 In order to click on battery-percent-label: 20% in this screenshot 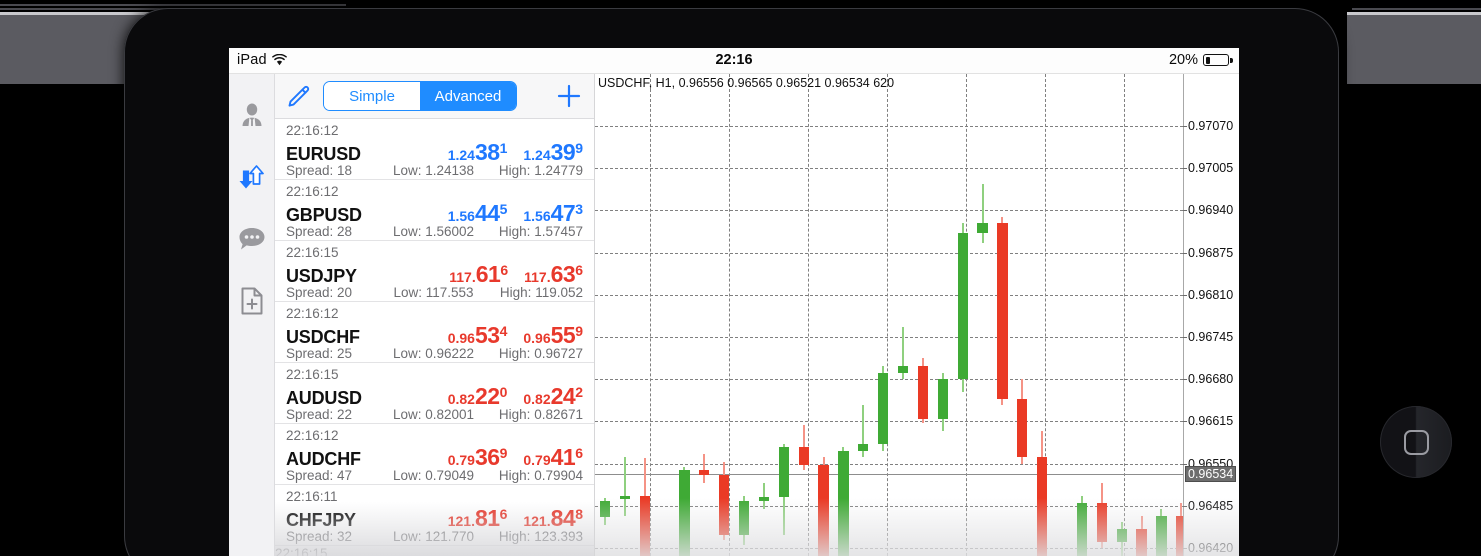, I will do `click(1183, 60)`.